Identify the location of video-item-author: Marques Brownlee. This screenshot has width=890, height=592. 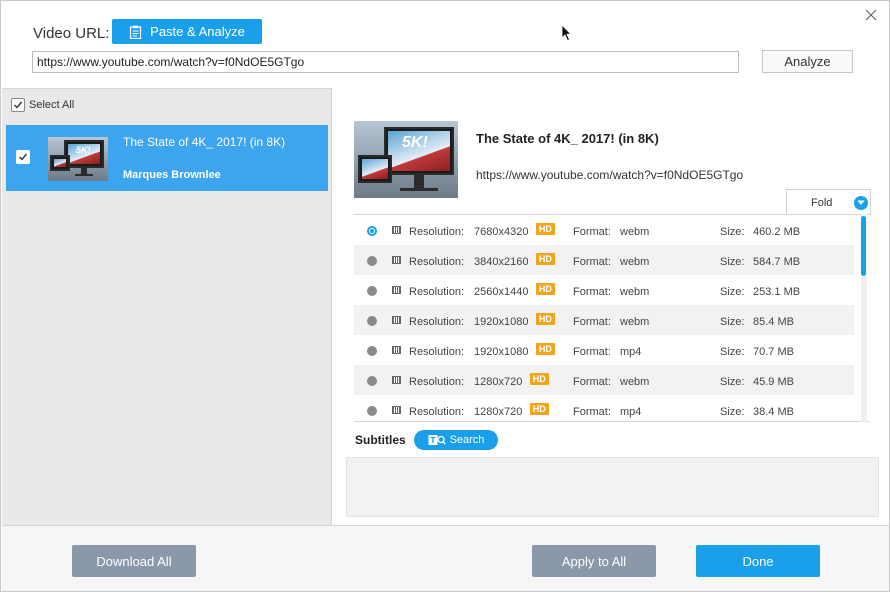
(172, 175).